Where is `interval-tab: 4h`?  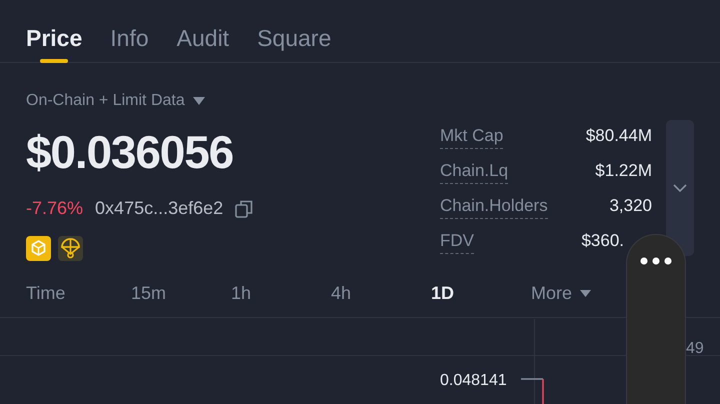
interval-tab: 4h is located at coordinates (381, 293).